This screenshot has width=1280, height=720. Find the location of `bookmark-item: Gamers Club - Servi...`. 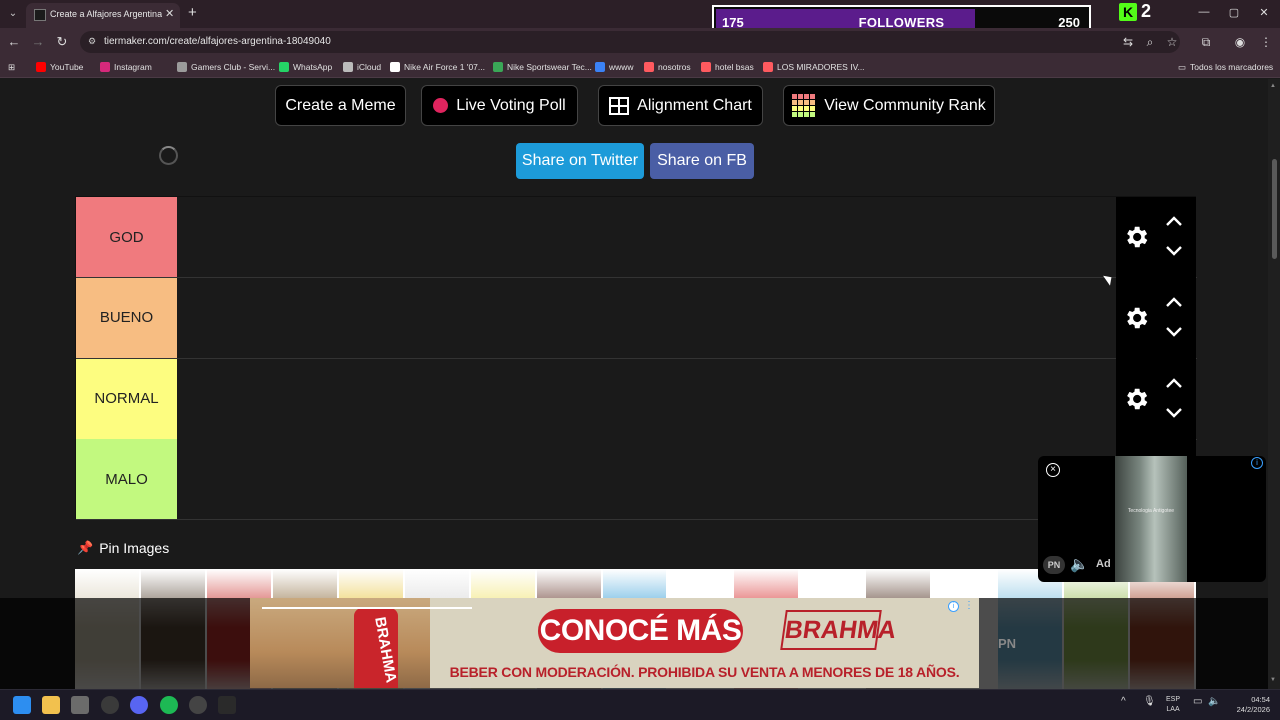

bookmark-item: Gamers Club - Servi... is located at coordinates (226, 67).